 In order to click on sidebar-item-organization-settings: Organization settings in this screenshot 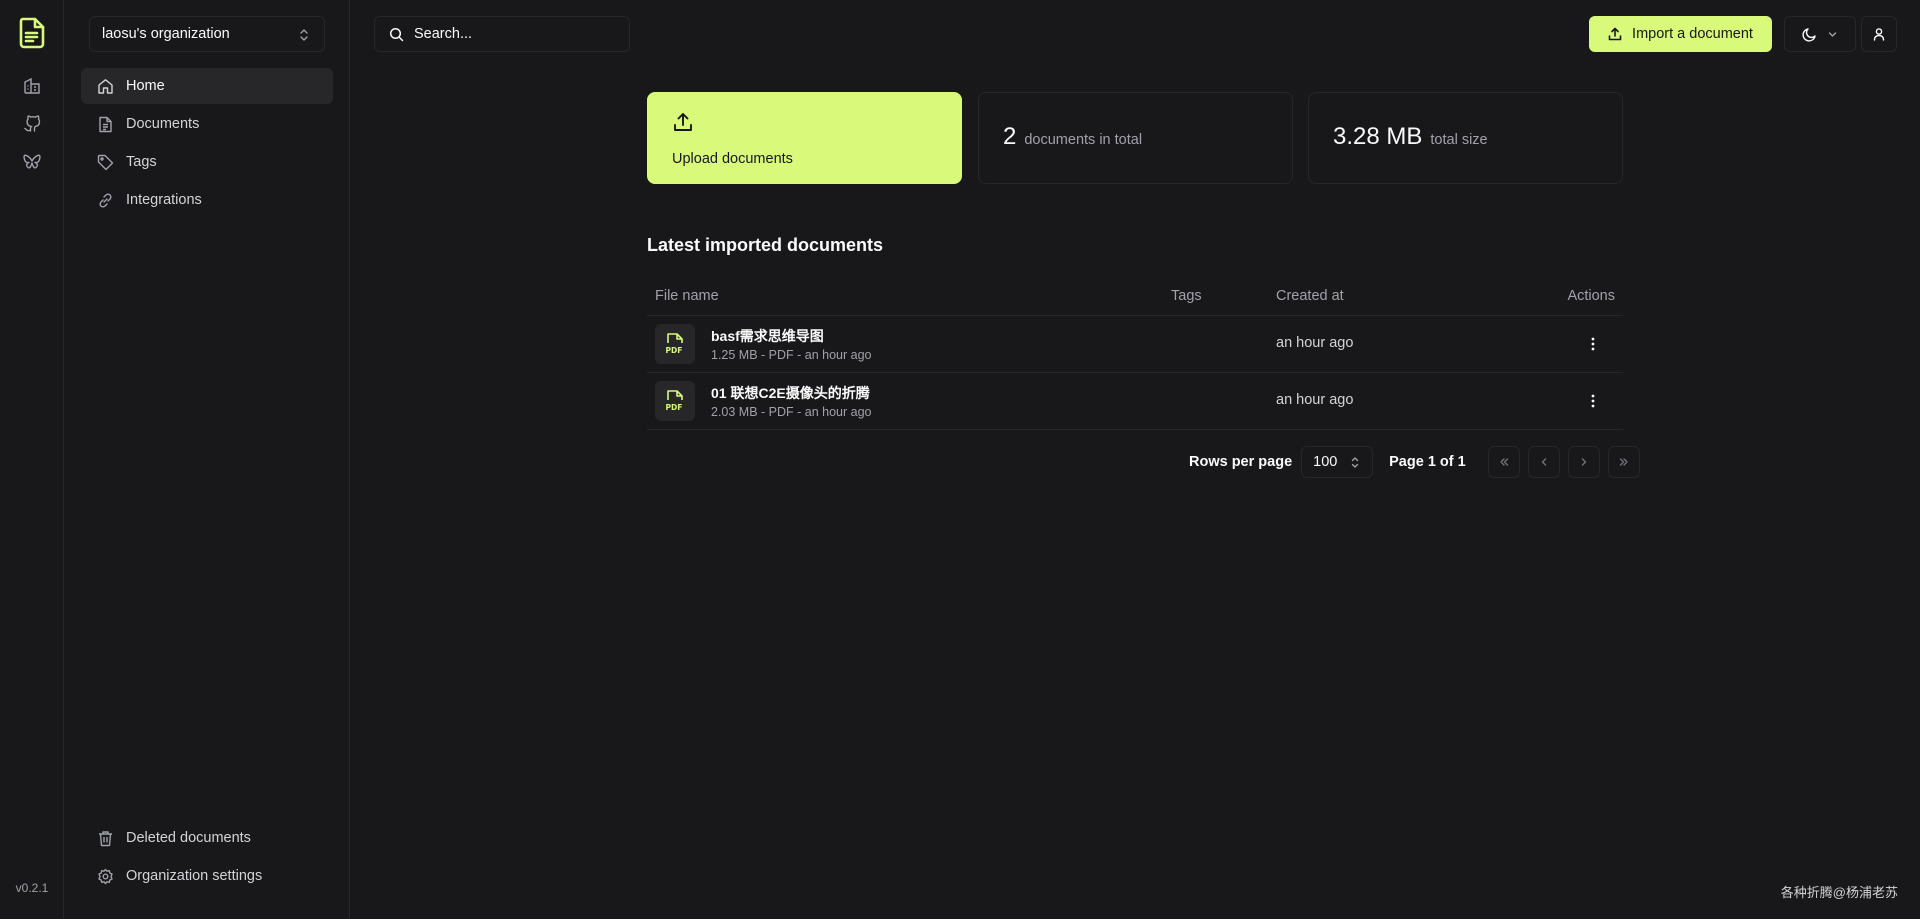, I will do `click(207, 876)`.